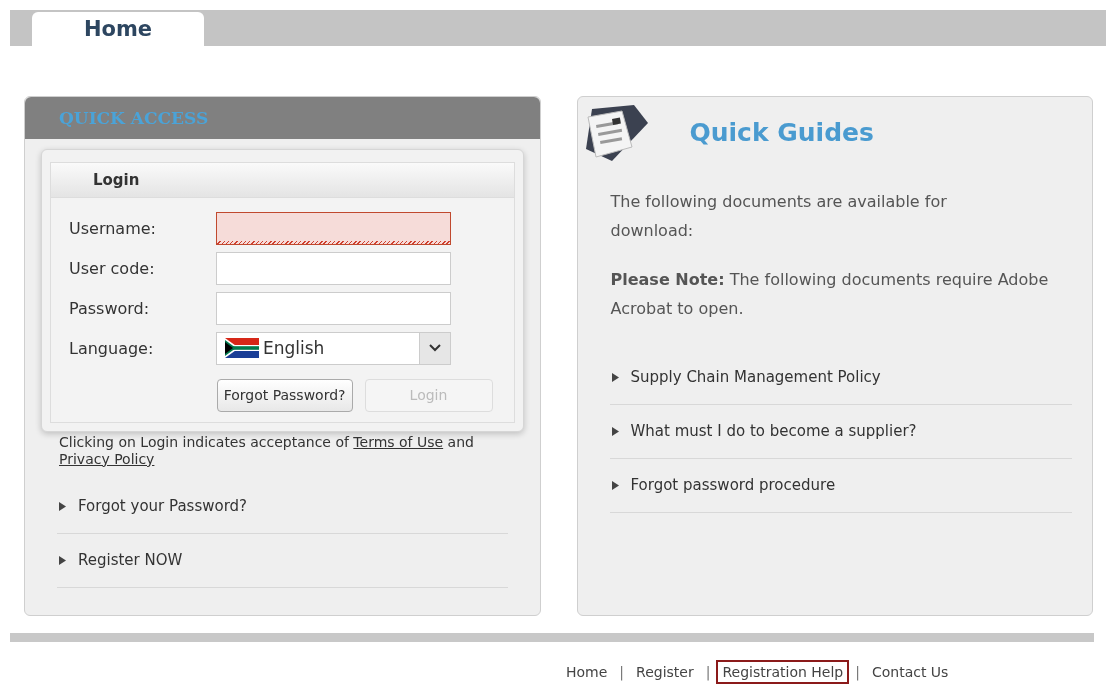 The image size is (1116, 684). What do you see at coordinates (116, 179) in the screenshot?
I see `login-title: Login` at bounding box center [116, 179].